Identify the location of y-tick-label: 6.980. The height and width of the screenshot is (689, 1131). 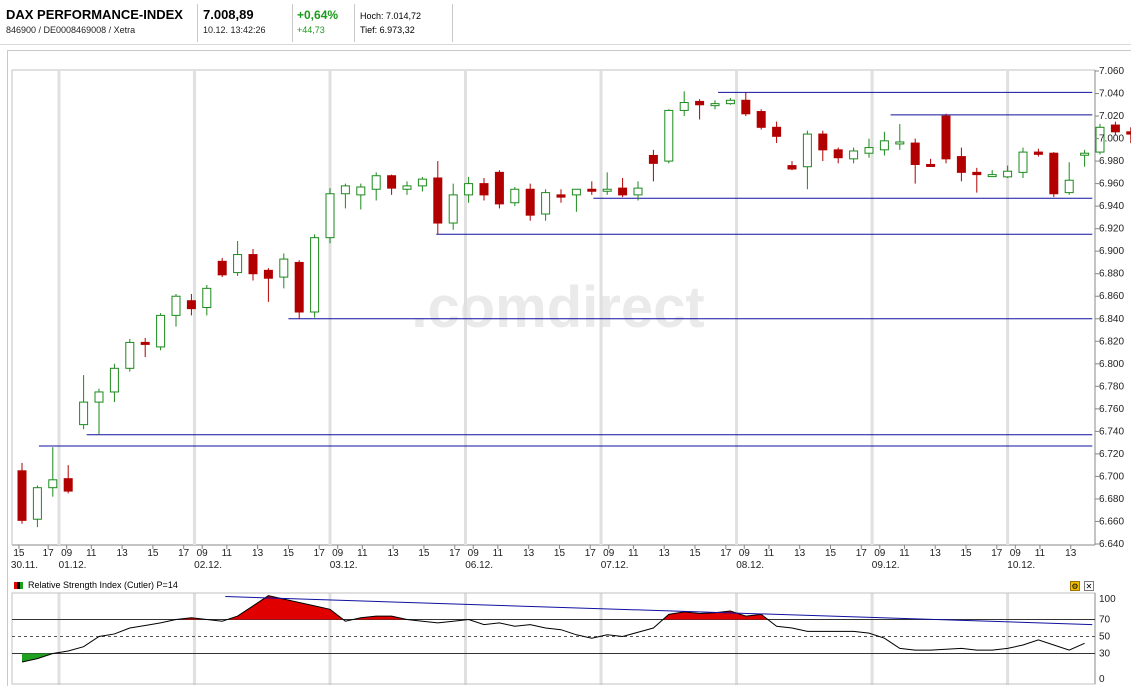
(1111, 161).